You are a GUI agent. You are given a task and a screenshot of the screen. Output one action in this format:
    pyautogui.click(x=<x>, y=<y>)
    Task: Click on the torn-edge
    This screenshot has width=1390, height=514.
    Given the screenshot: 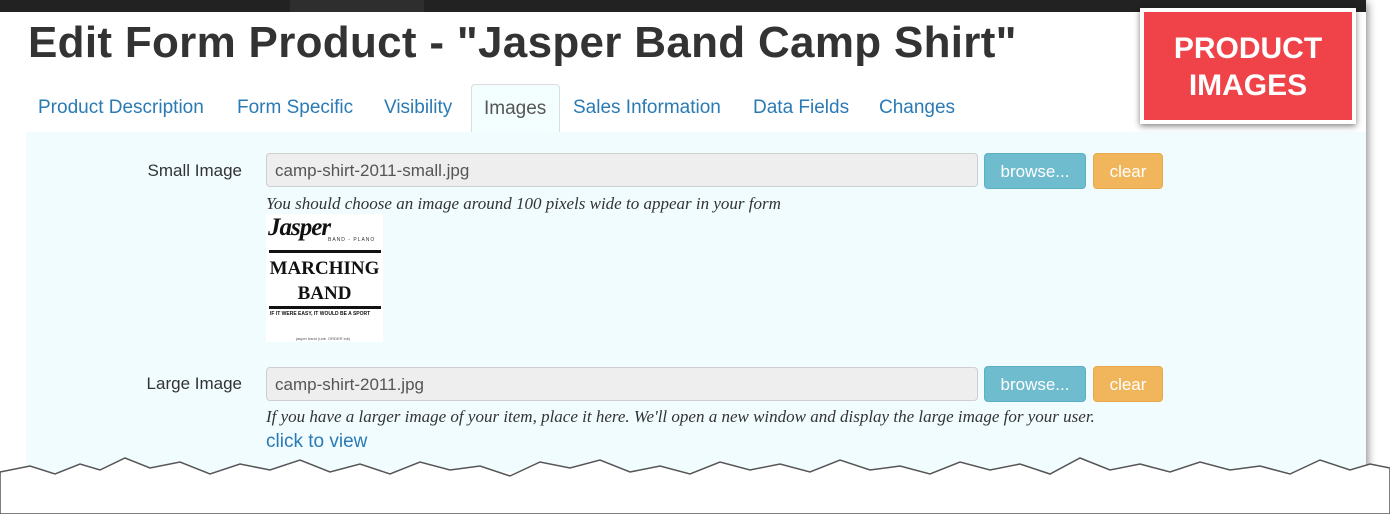 What is the action you would take?
    pyautogui.click(x=695, y=485)
    